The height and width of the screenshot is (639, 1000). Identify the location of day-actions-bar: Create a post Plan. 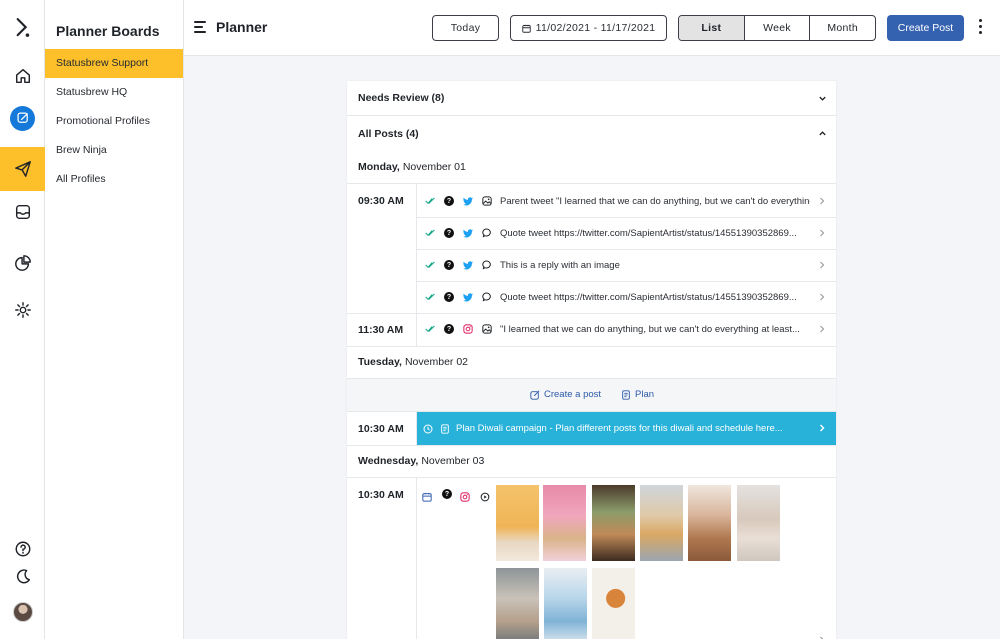
(591, 395).